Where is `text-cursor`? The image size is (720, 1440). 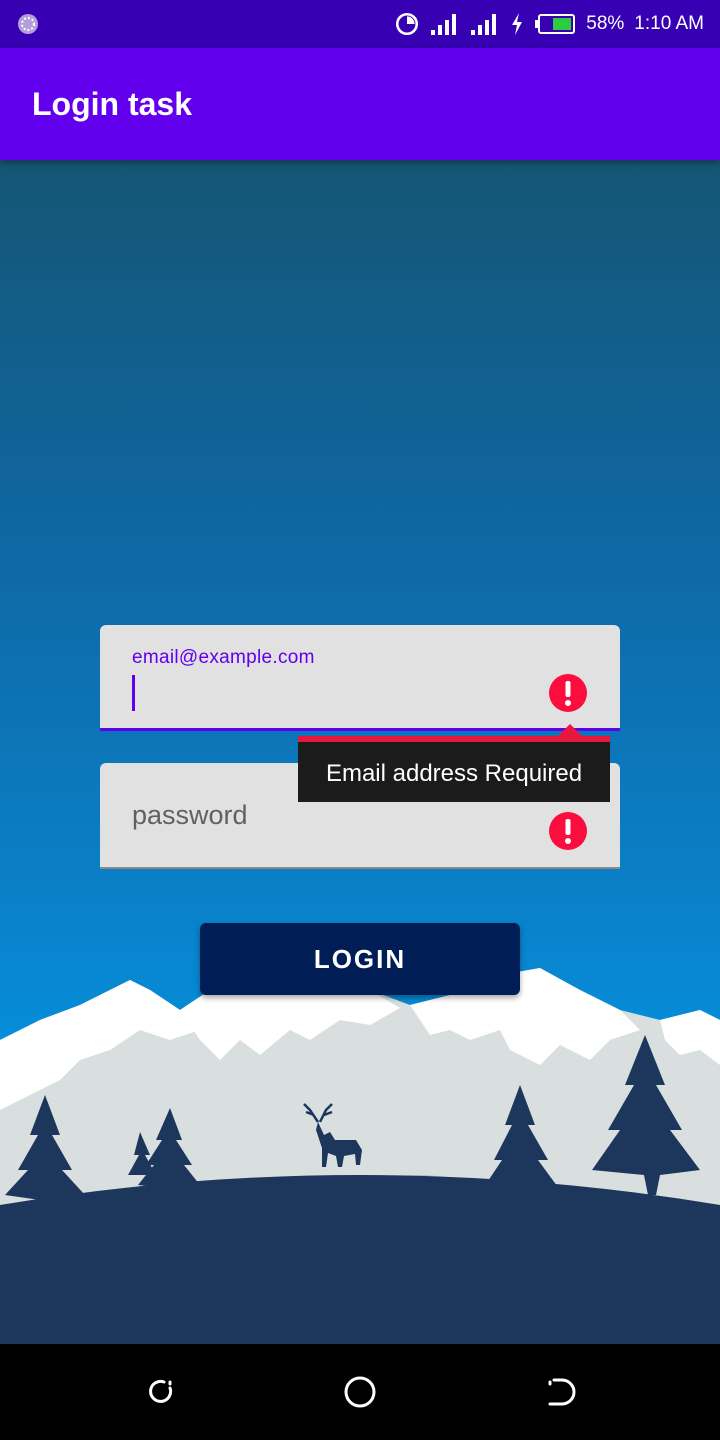
text-cursor is located at coordinates (133, 693).